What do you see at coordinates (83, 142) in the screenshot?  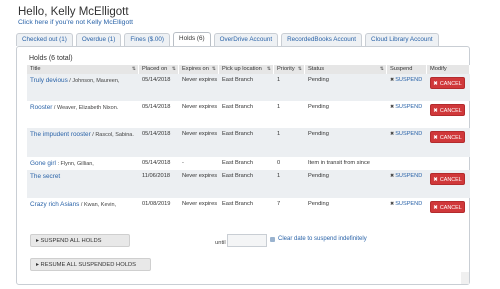 I see `hold-title-cell: The impudent rooster / Rascol, Sabina.` at bounding box center [83, 142].